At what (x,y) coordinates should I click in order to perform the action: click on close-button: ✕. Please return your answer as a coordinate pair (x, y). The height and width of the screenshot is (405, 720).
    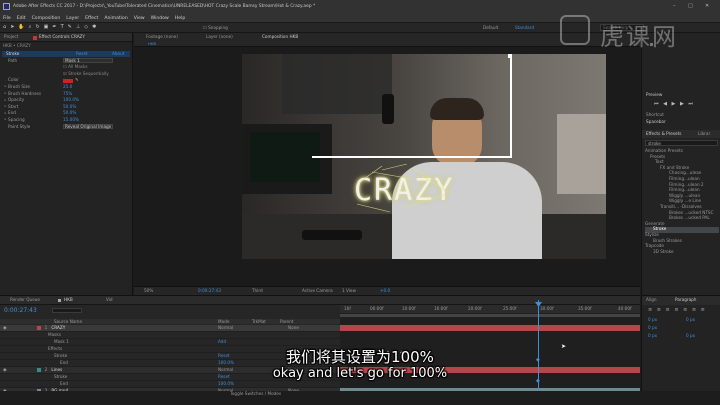
    Looking at the image, I should click on (707, 6).